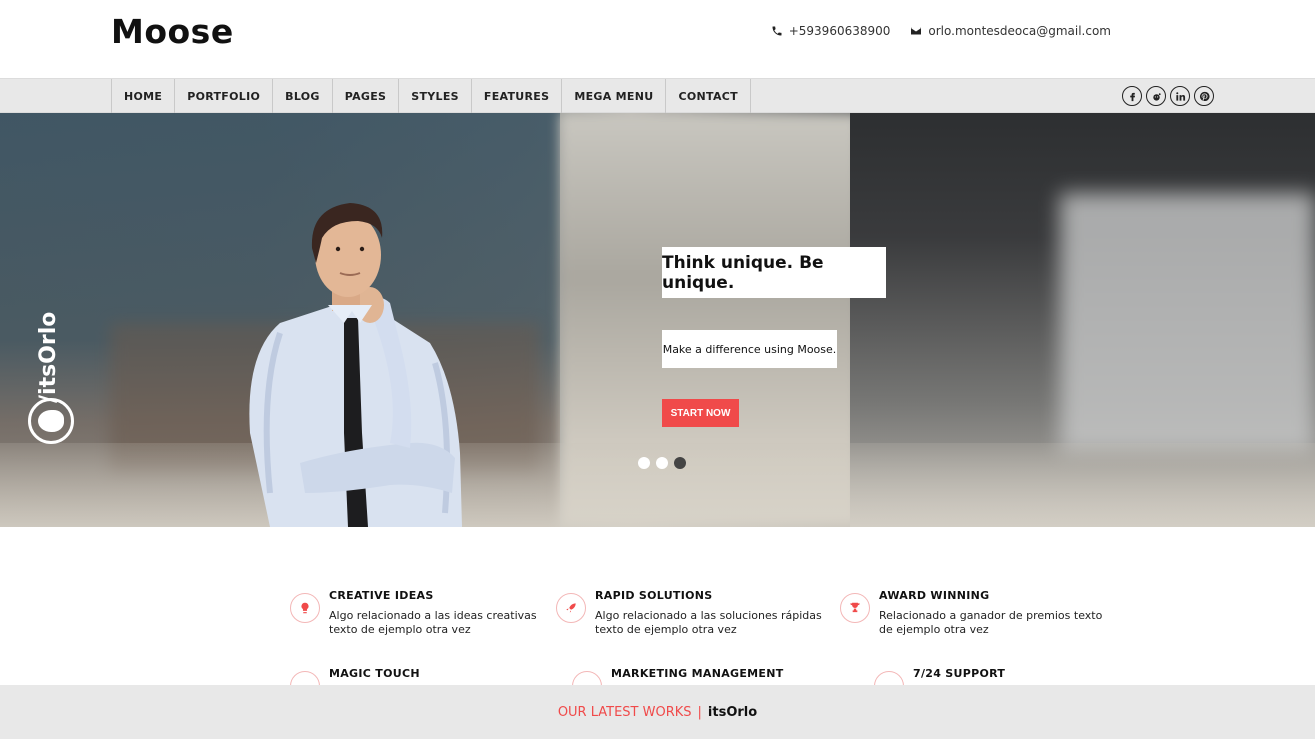  What do you see at coordinates (1187, 323) in the screenshot?
I see `hero-bg-window` at bounding box center [1187, 323].